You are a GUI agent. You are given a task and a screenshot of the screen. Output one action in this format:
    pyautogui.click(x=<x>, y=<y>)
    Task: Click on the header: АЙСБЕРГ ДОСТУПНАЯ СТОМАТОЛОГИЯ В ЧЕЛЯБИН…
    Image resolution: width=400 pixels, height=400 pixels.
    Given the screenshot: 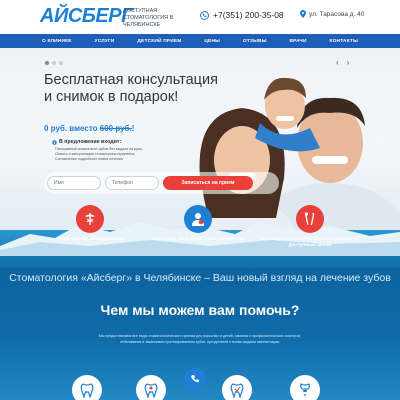 What is the action you would take?
    pyautogui.click(x=200, y=17)
    